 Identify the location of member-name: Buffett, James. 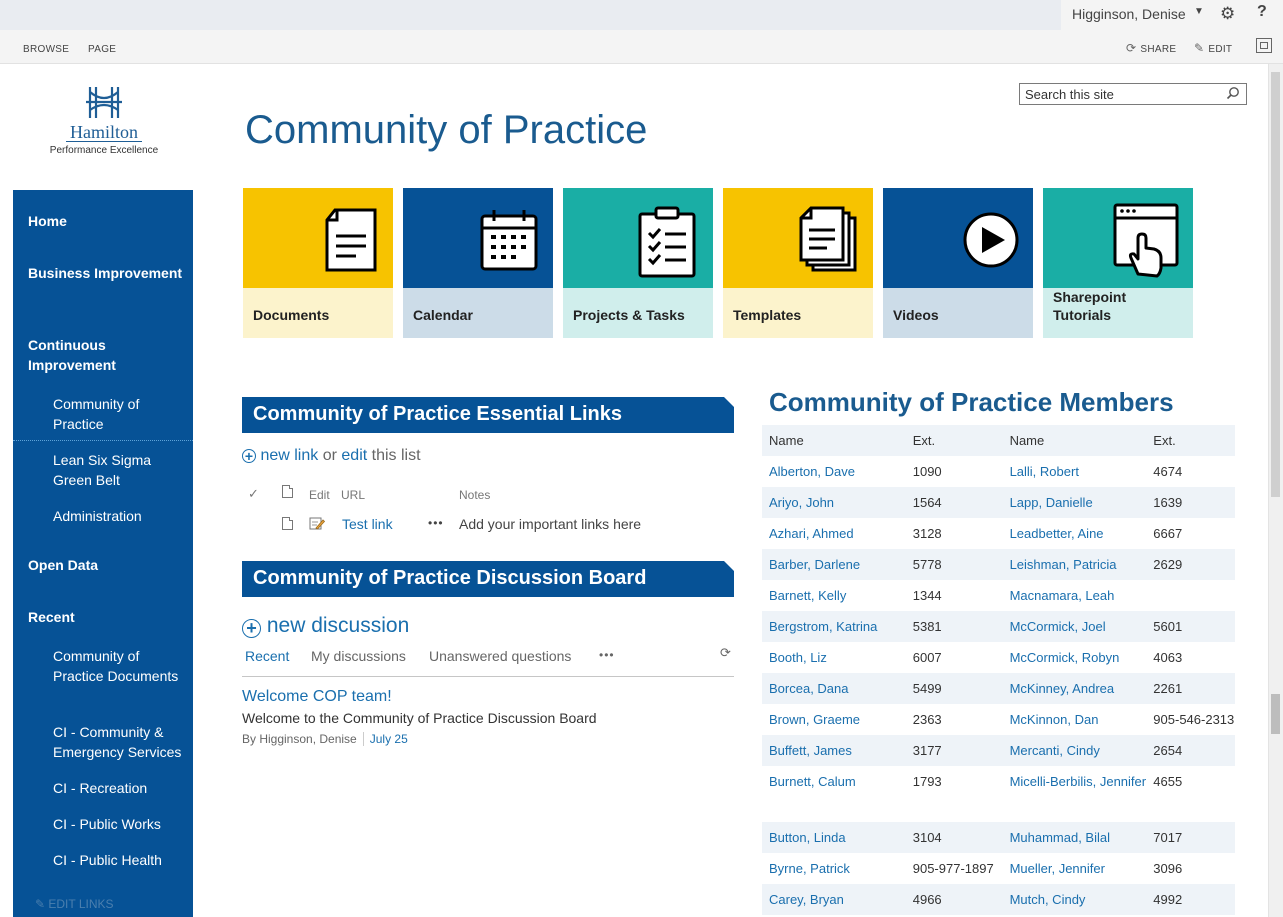
(834, 750).